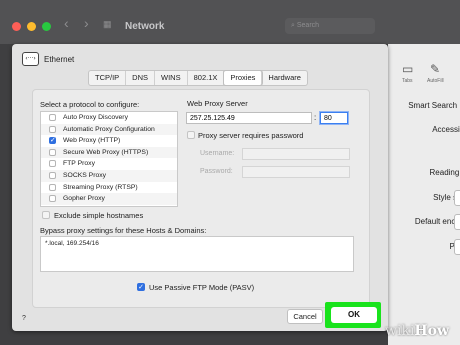  I want to click on pref-label-accessibility: Accessibi, so click(446, 129).